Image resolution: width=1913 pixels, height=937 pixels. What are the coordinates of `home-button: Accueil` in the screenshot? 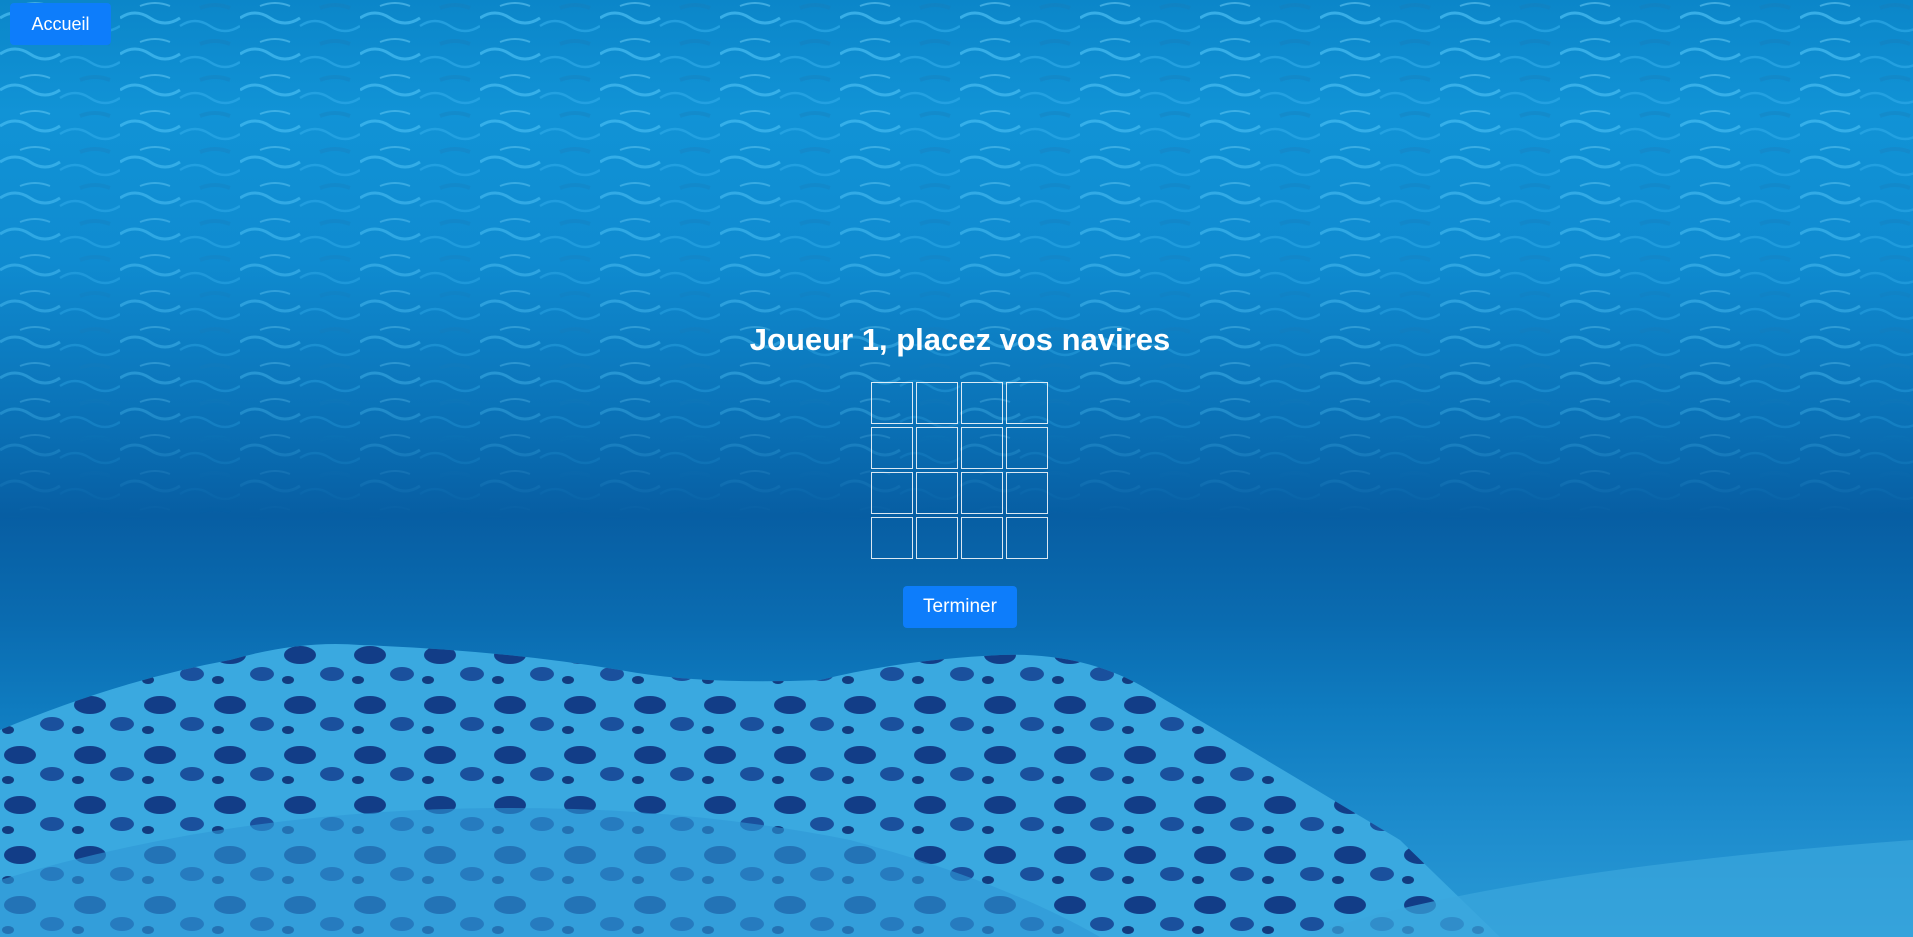 It's located at (60, 24).